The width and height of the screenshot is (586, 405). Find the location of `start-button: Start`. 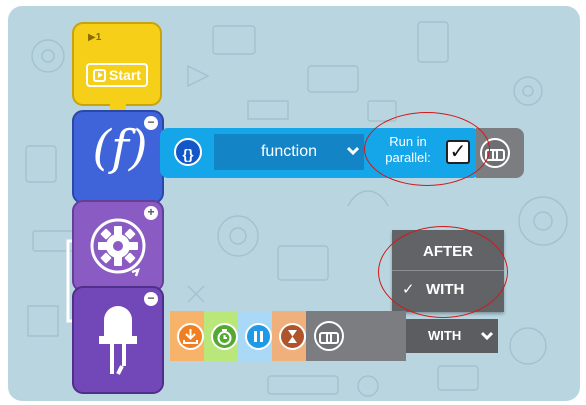

start-button: Start is located at coordinates (117, 75).